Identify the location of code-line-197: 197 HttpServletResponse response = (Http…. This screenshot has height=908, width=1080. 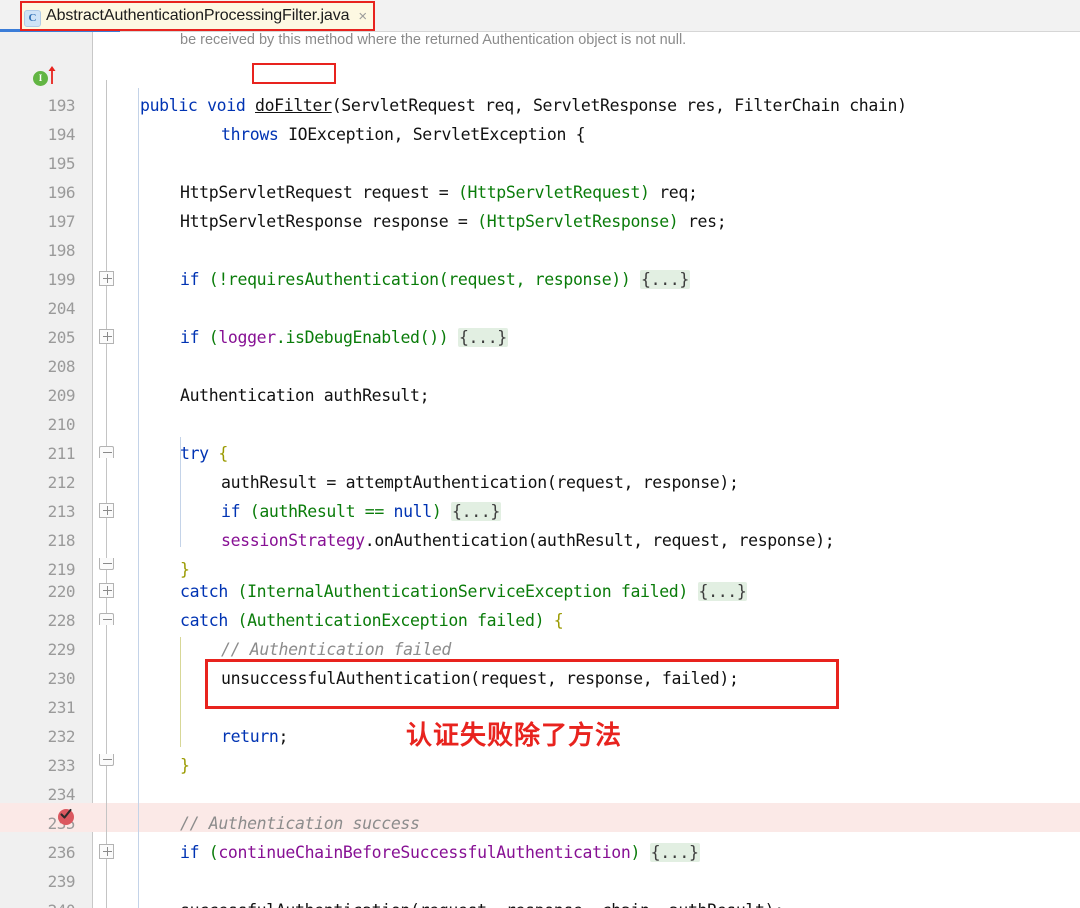
(540, 221).